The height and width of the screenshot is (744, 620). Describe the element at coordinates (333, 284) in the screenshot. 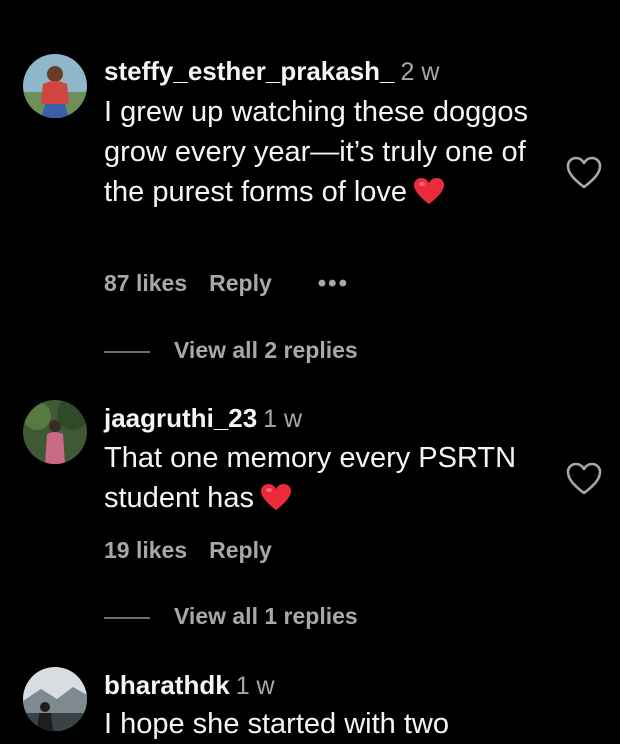

I see `more-options-icon: •••` at that location.